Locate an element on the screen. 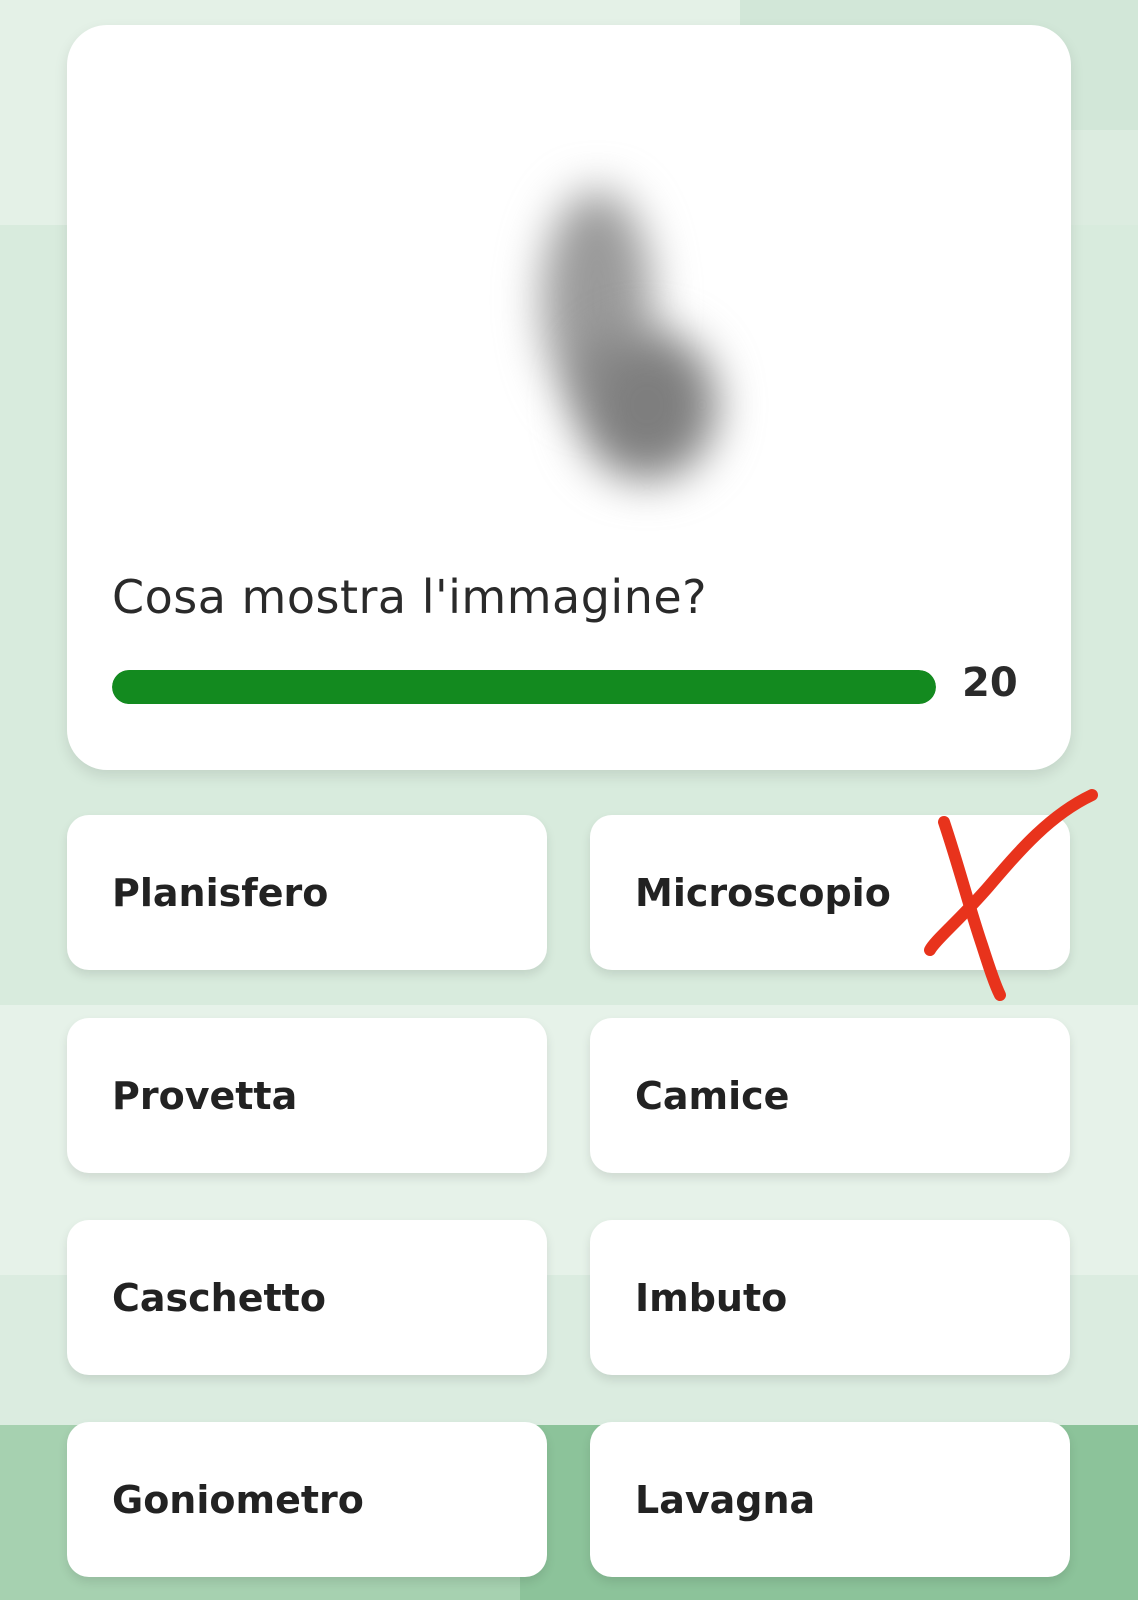 The image size is (1138, 1600). quiz-image is located at coordinates (607, 305).